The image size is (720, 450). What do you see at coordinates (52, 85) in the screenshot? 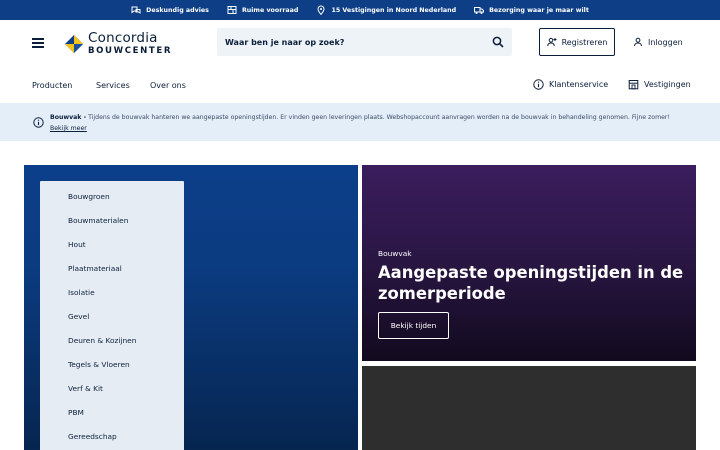
I see `nav-producten: Producten` at bounding box center [52, 85].